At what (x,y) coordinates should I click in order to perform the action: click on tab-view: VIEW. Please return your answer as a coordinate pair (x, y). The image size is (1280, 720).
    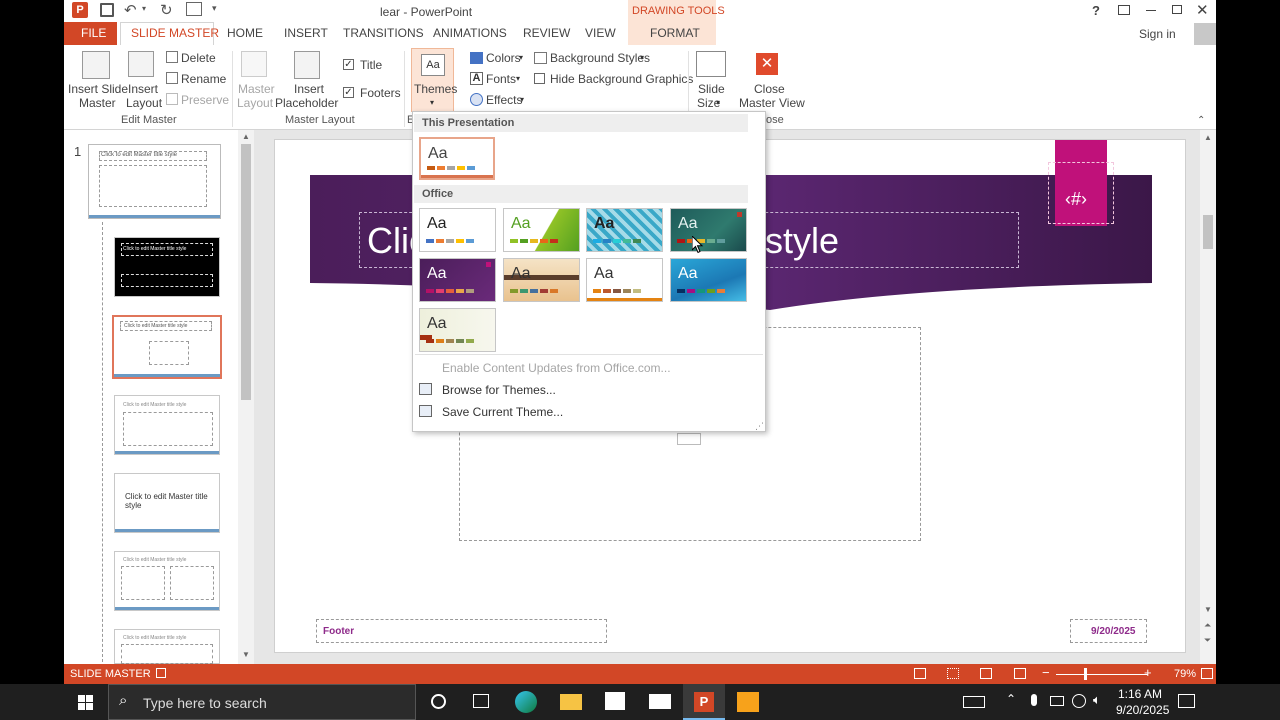
    Looking at the image, I should click on (600, 33).